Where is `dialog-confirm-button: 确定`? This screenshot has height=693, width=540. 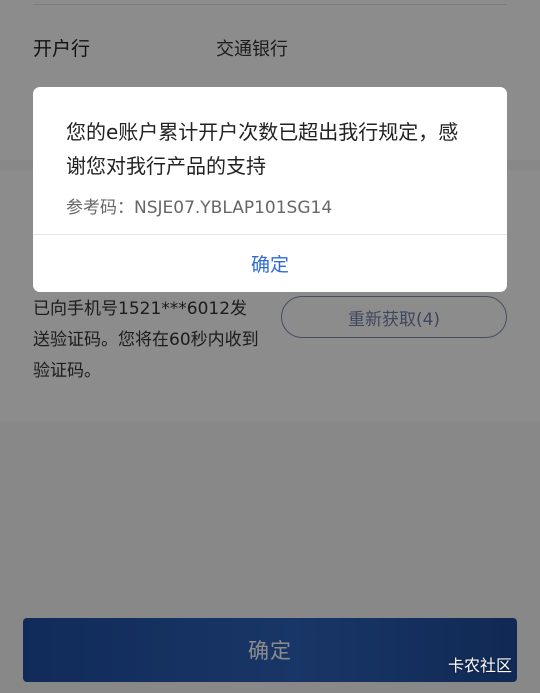
dialog-confirm-button: 确定 is located at coordinates (270, 263).